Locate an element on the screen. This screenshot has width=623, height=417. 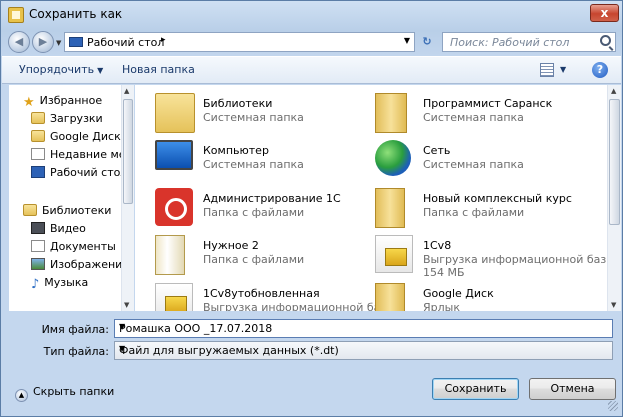
filename-label: Имя файла: is located at coordinates (75, 329).